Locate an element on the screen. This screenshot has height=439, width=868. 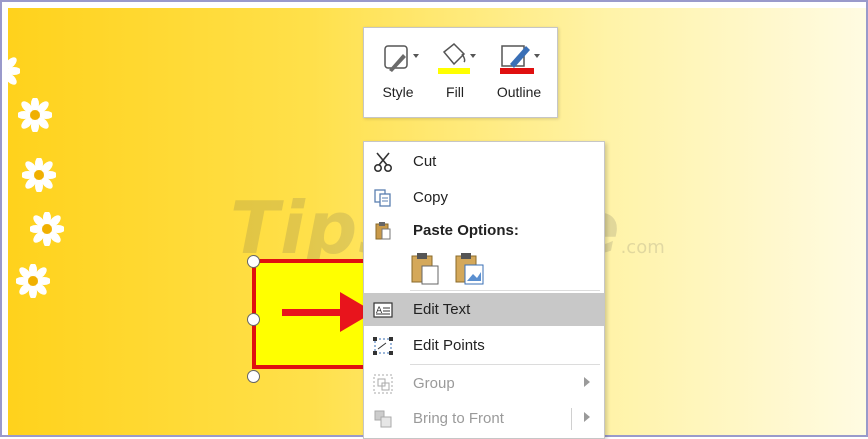
split-separator is located at coordinates (571, 419).